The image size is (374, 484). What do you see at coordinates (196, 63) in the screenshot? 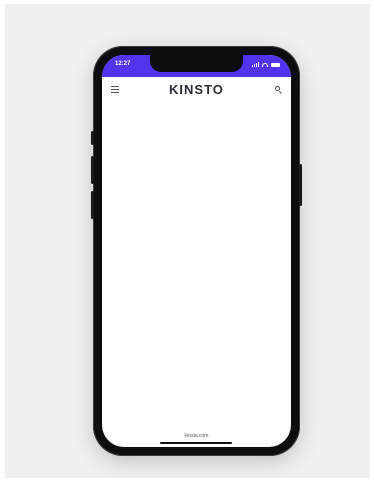
I see `notch` at bounding box center [196, 63].